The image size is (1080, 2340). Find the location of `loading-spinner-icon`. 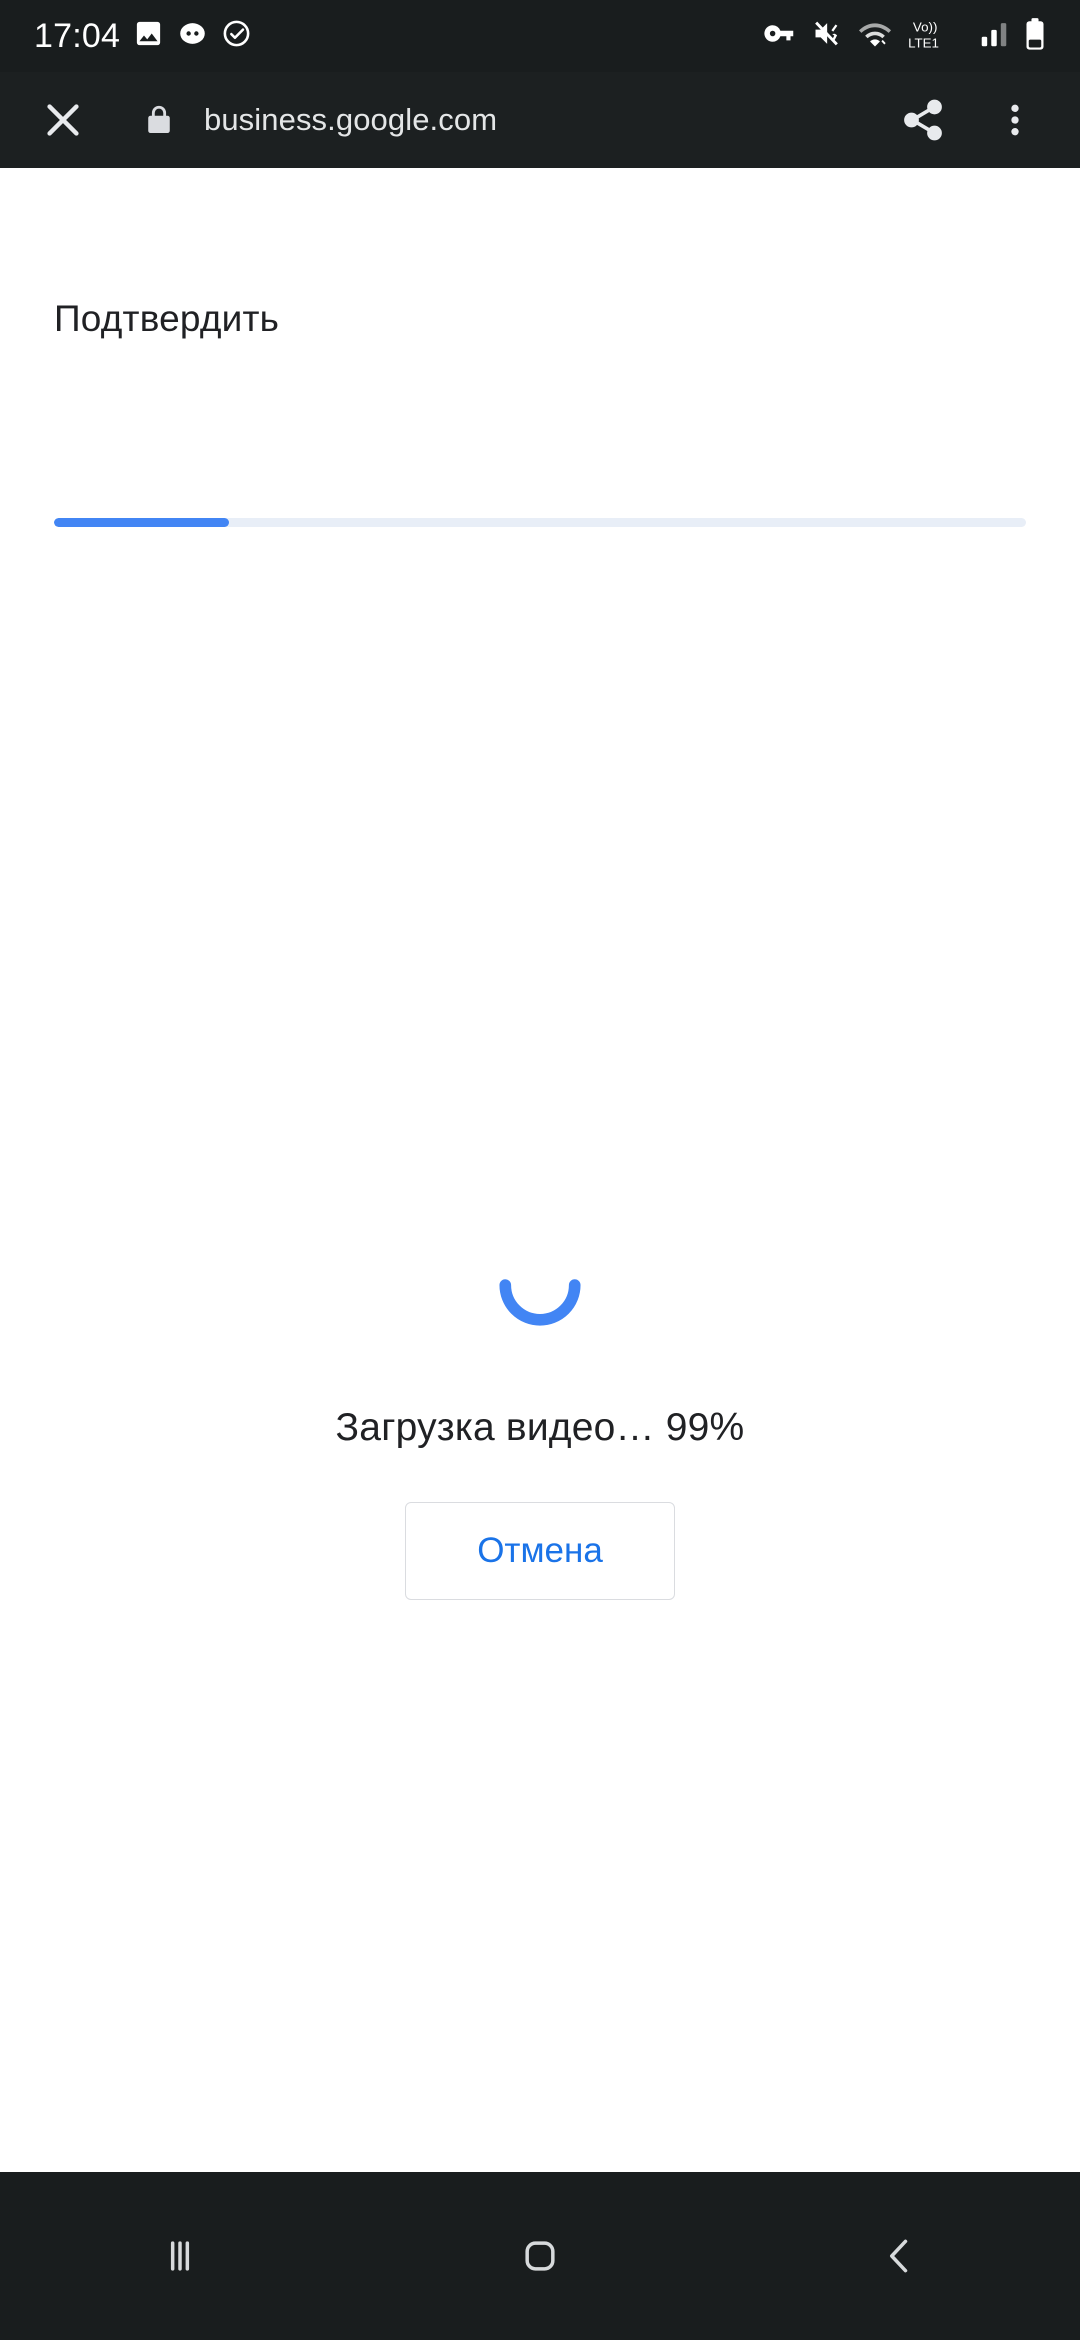

loading-spinner-icon is located at coordinates (540, 1284).